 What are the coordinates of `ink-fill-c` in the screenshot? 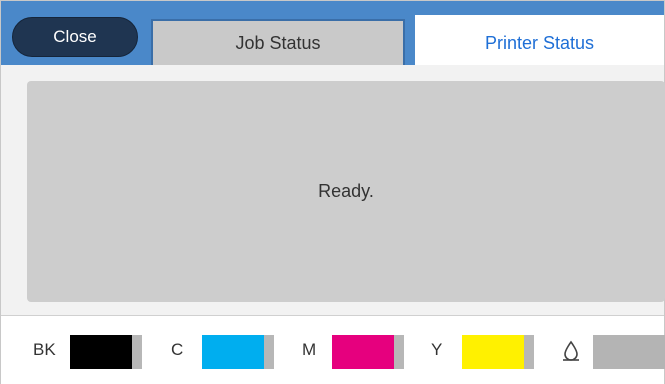 It's located at (233, 352).